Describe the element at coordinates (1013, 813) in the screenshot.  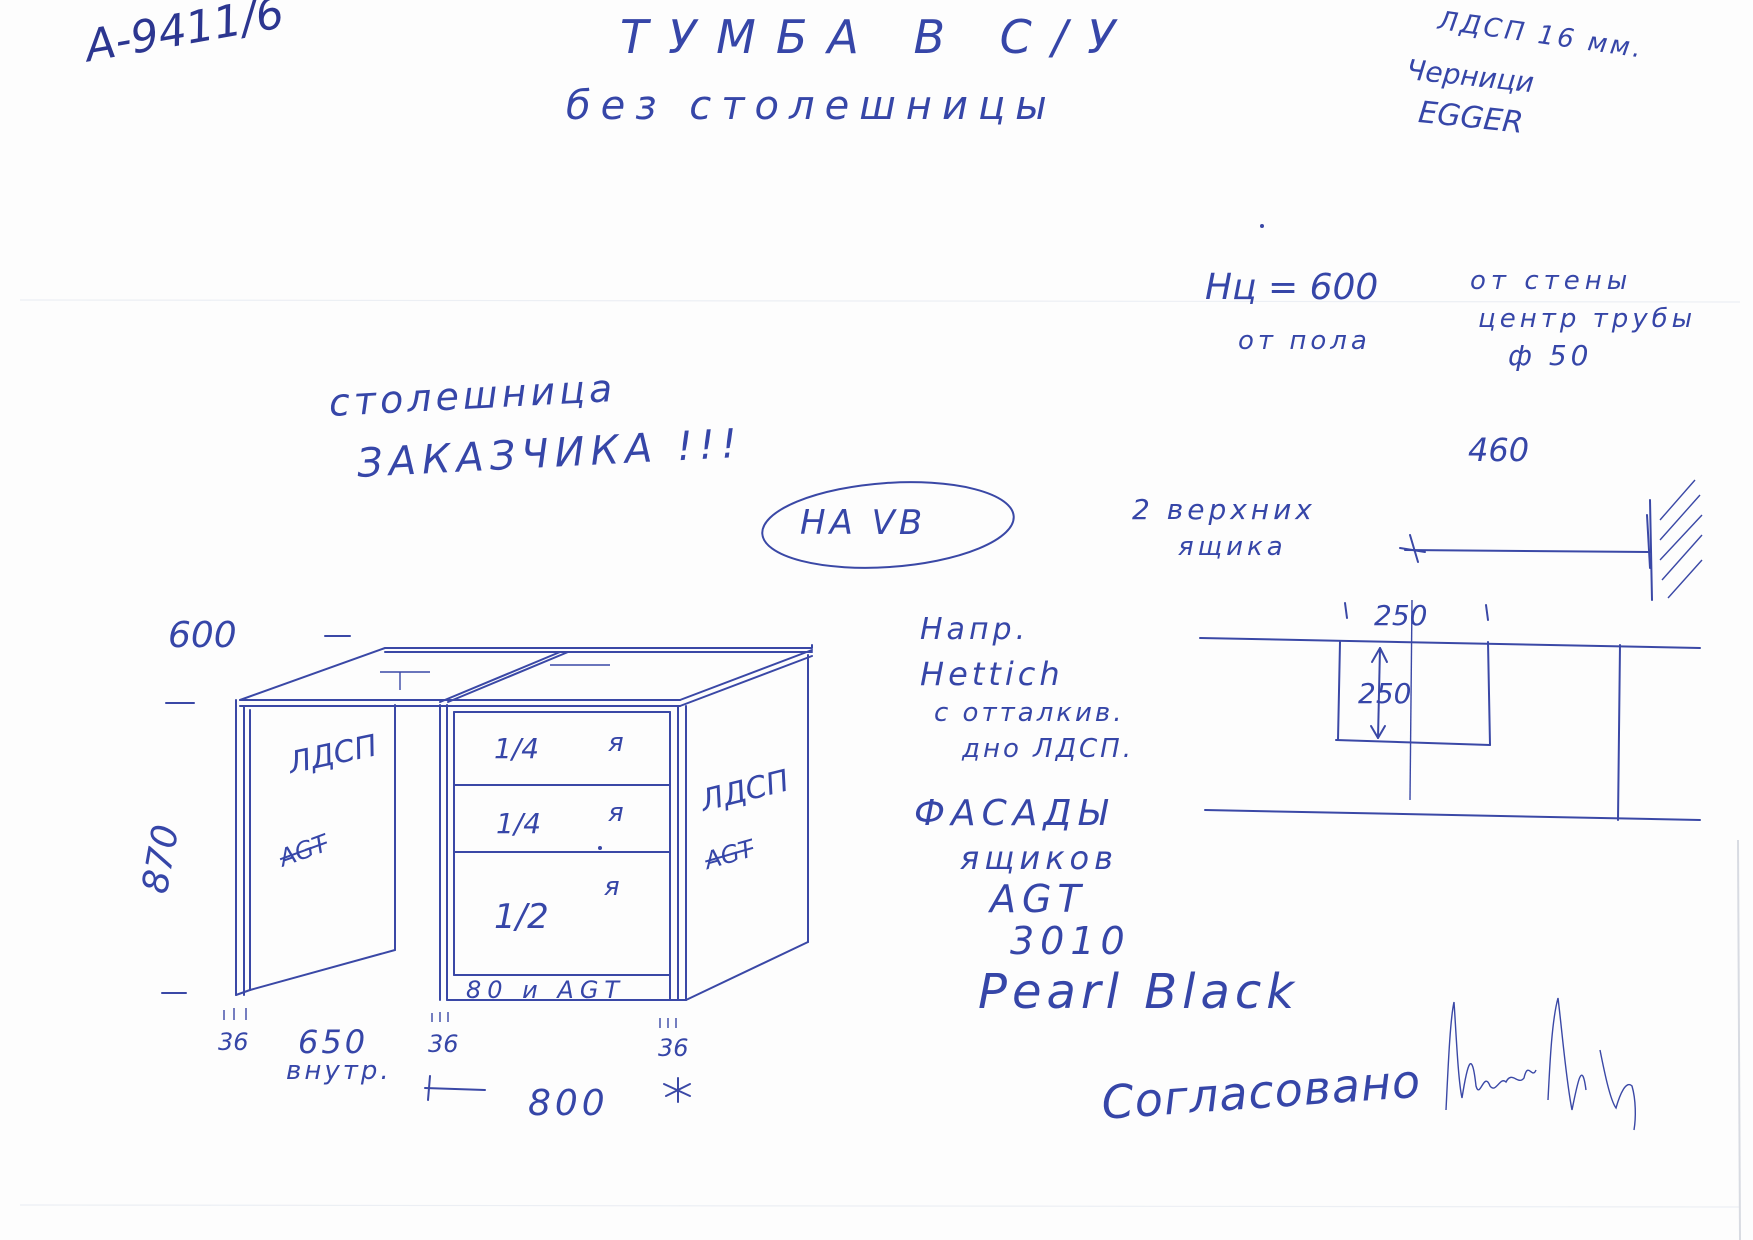
I see `facade-note-line1: ФАСАДЫ` at that location.